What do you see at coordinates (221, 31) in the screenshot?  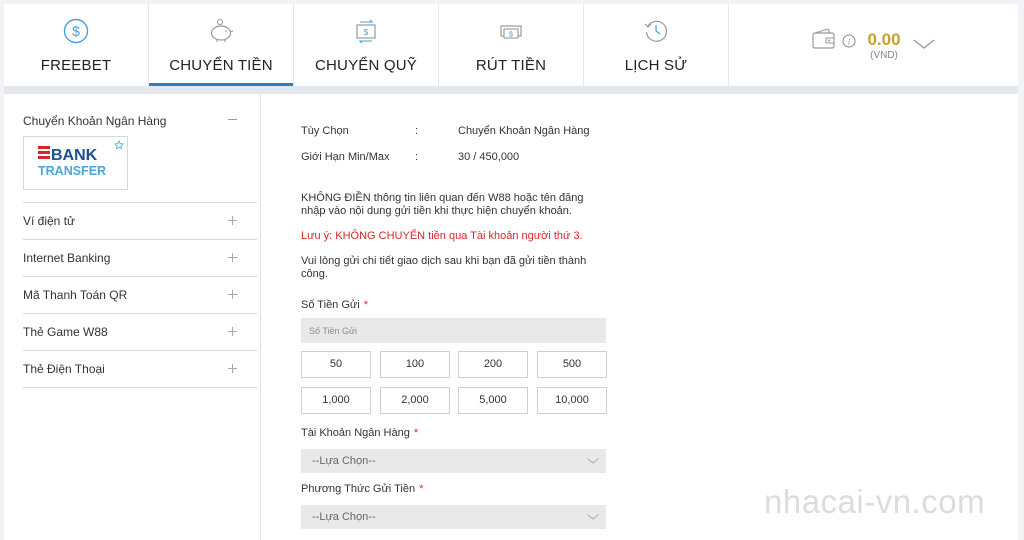 I see `piggy-bank-icon` at bounding box center [221, 31].